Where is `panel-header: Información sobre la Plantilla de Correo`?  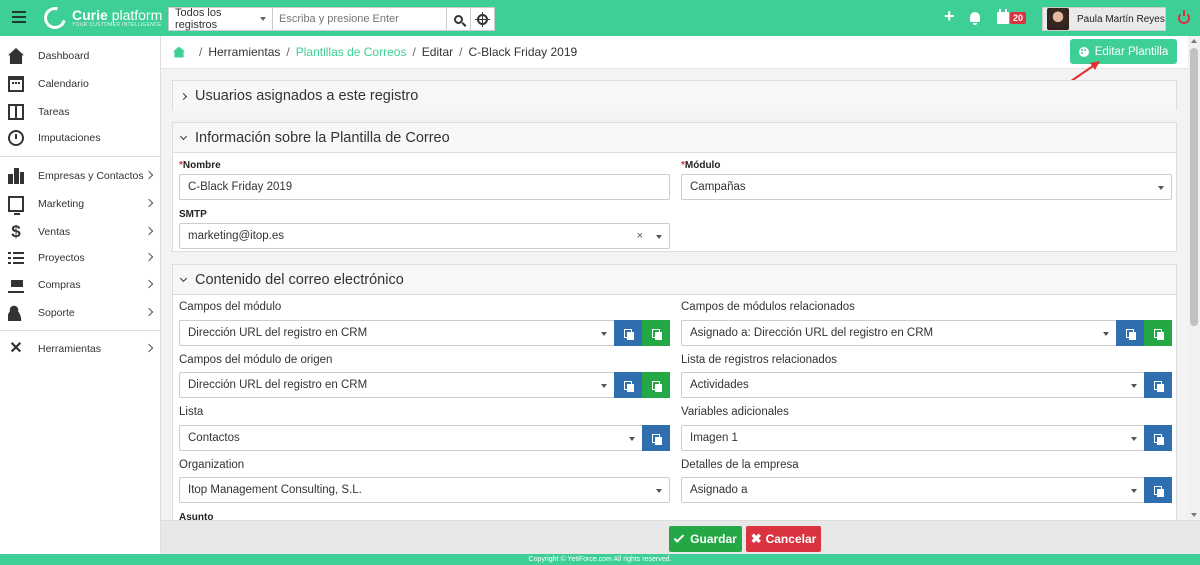
panel-header: Información sobre la Plantilla de Correo is located at coordinates (674, 138).